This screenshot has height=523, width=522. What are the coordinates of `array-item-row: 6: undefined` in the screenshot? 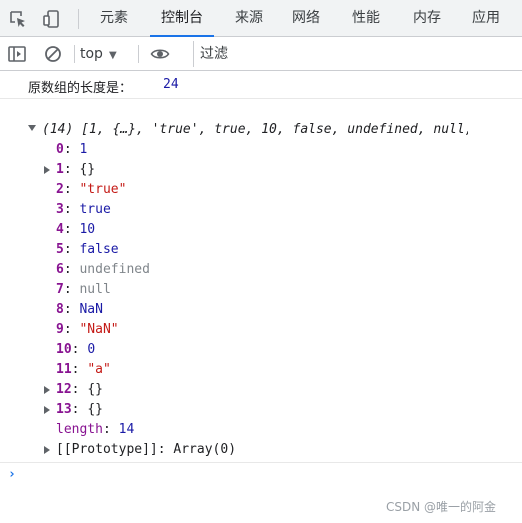 It's located at (103, 269).